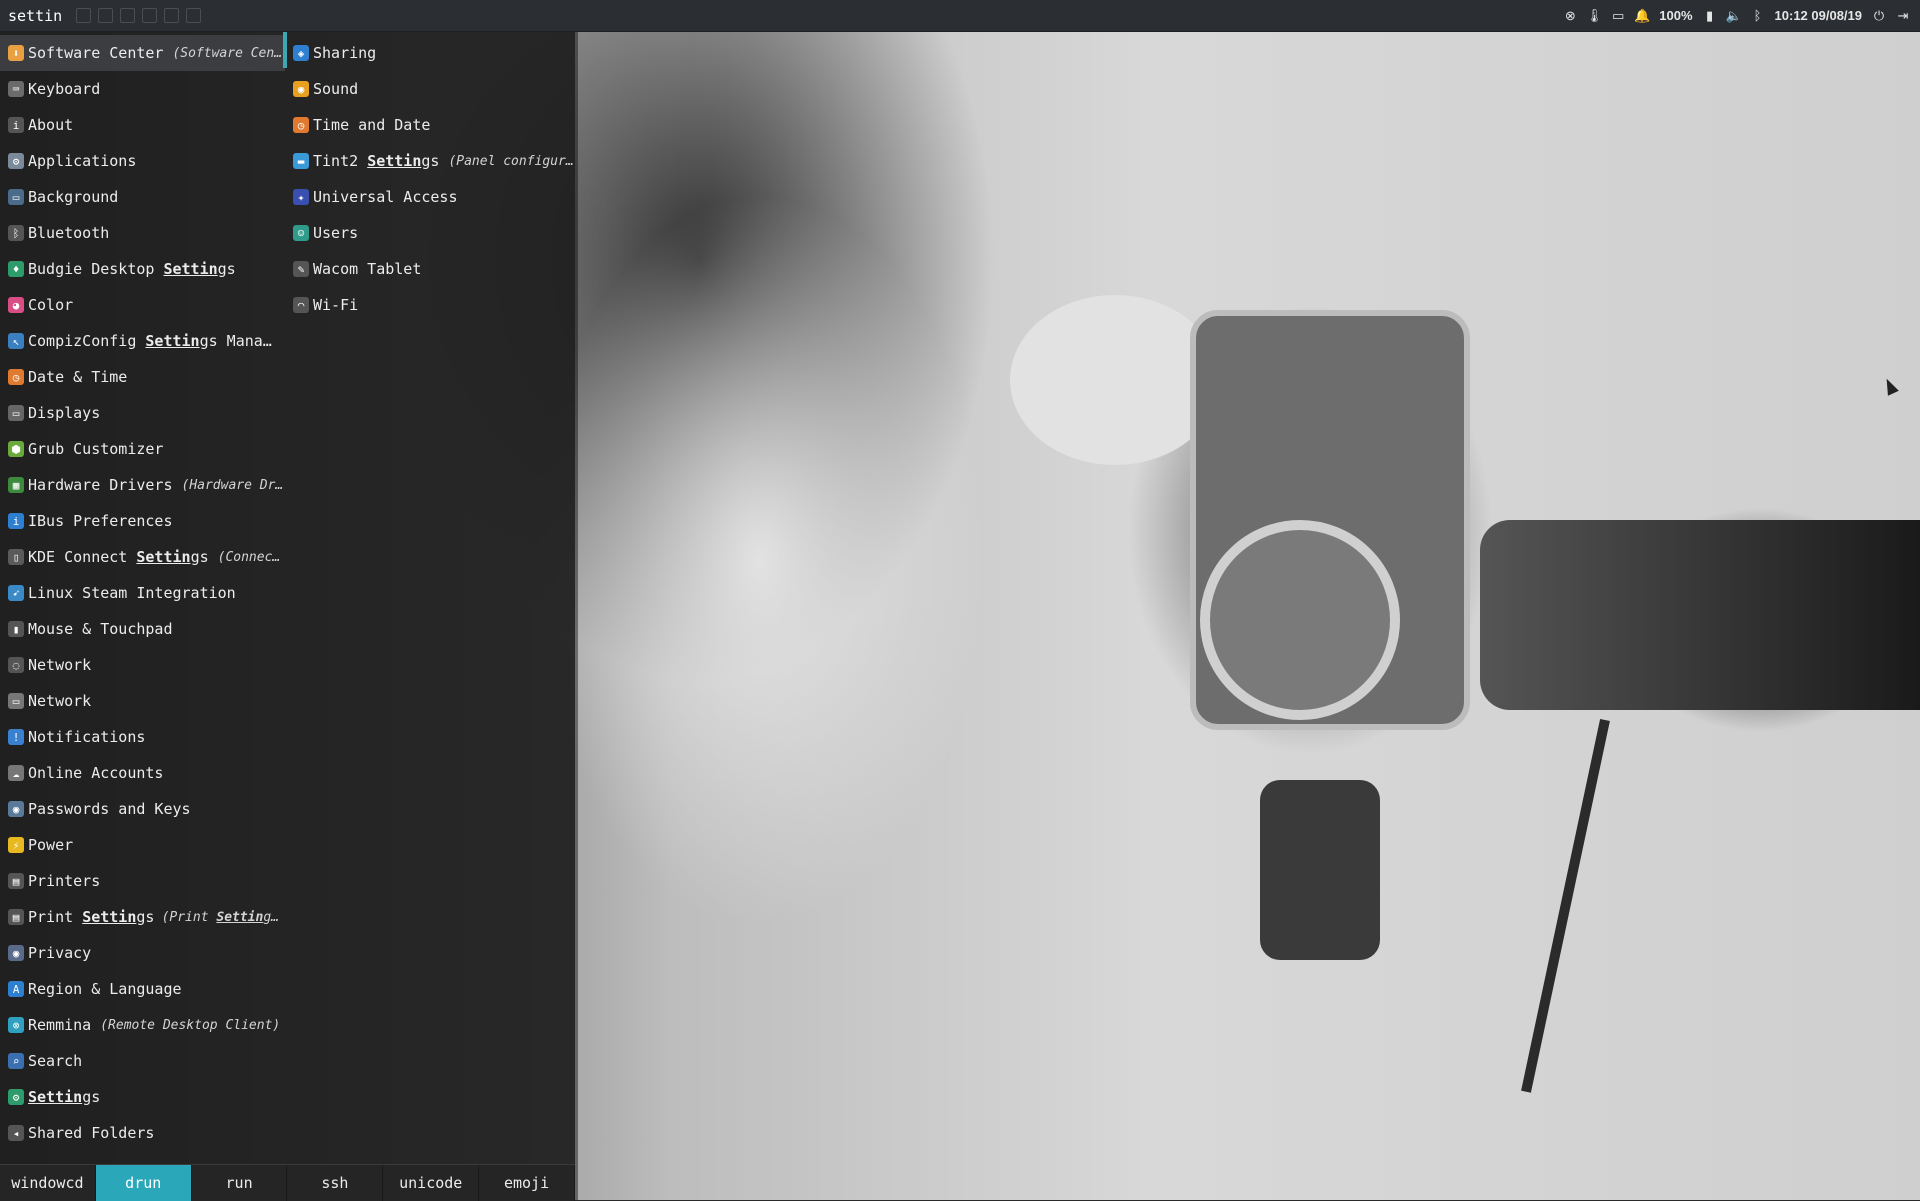  Describe the element at coordinates (16, 809) in the screenshot. I see `keyring-icon: ◉` at that location.